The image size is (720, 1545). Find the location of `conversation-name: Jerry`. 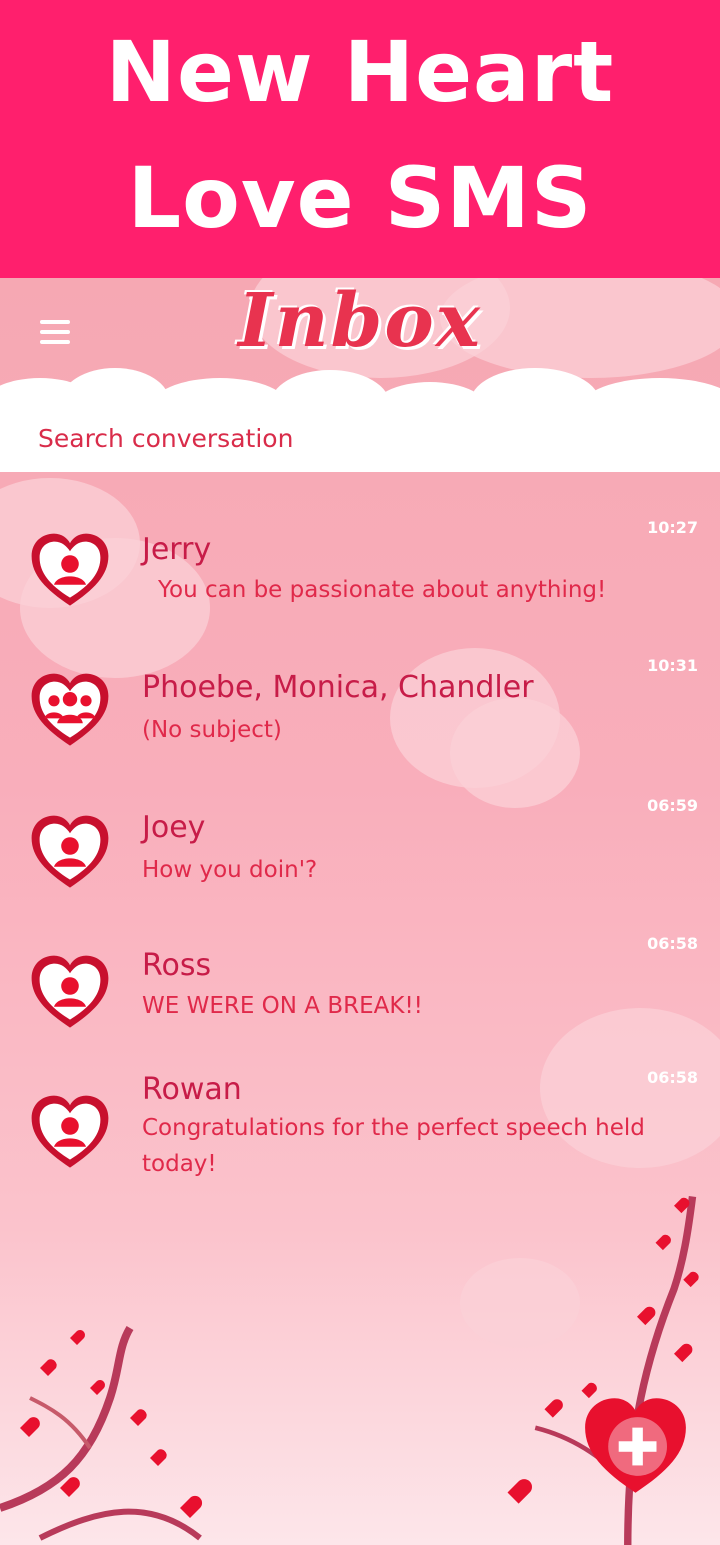

conversation-name: Jerry is located at coordinates (177, 549).